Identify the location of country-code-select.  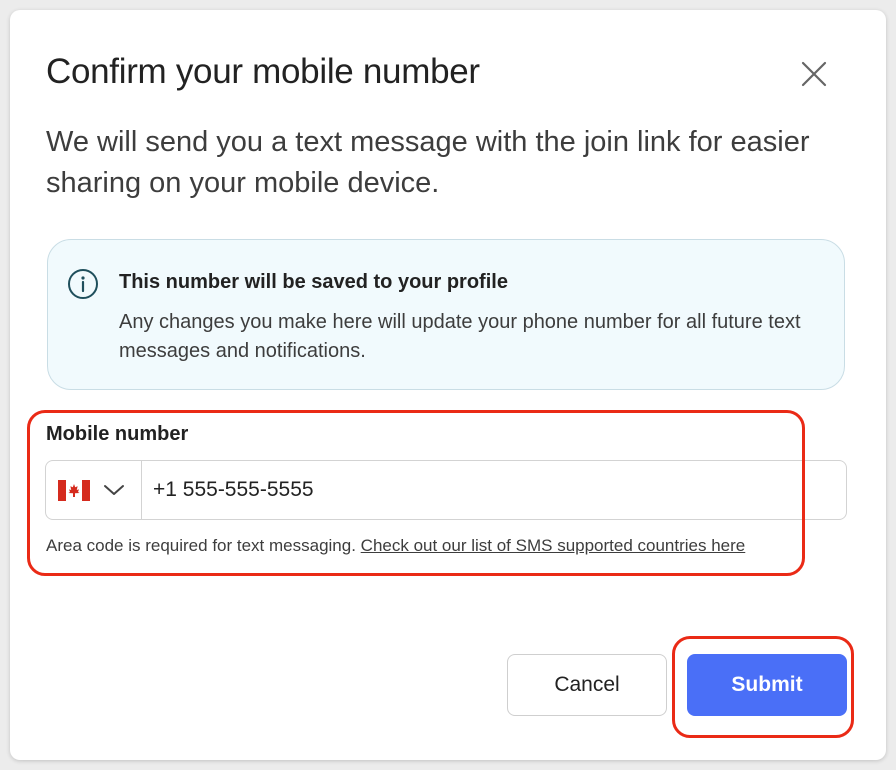
(94, 490).